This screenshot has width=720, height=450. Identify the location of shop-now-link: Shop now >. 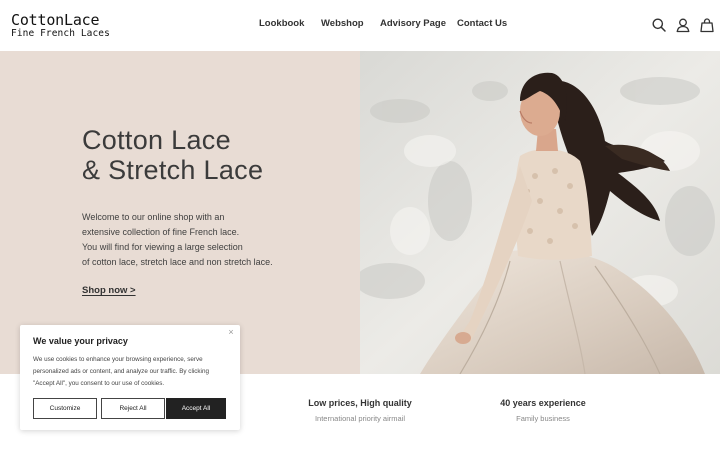
(109, 290).